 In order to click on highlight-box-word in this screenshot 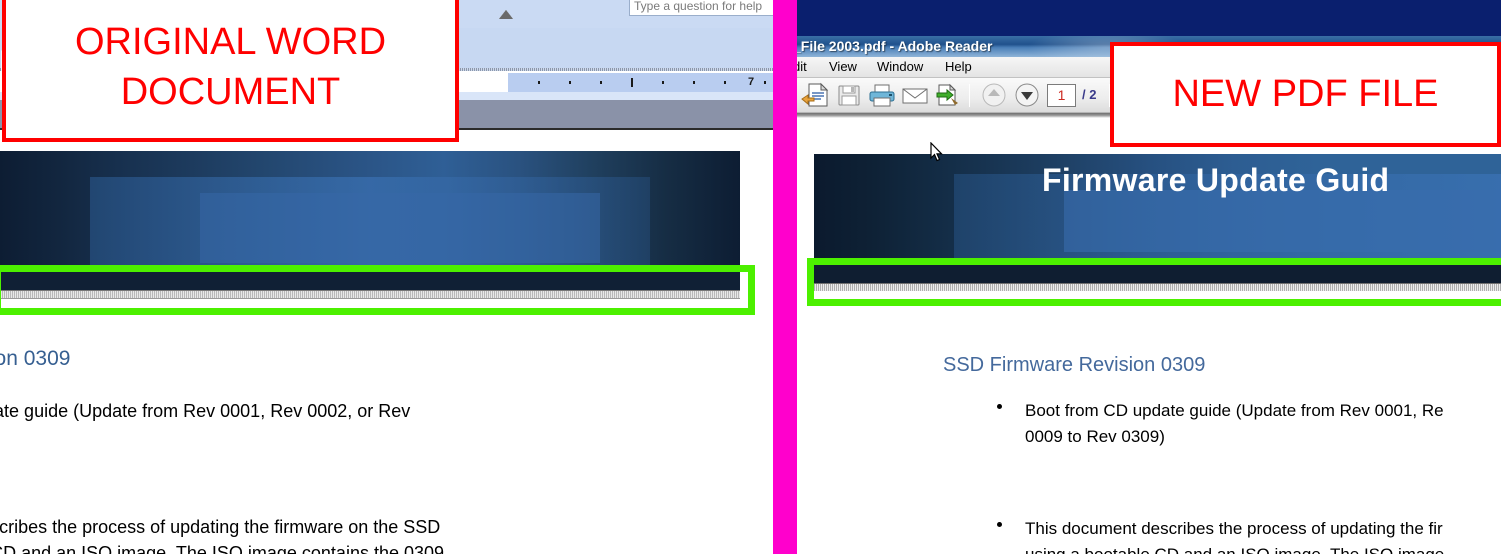, I will do `click(377, 290)`.